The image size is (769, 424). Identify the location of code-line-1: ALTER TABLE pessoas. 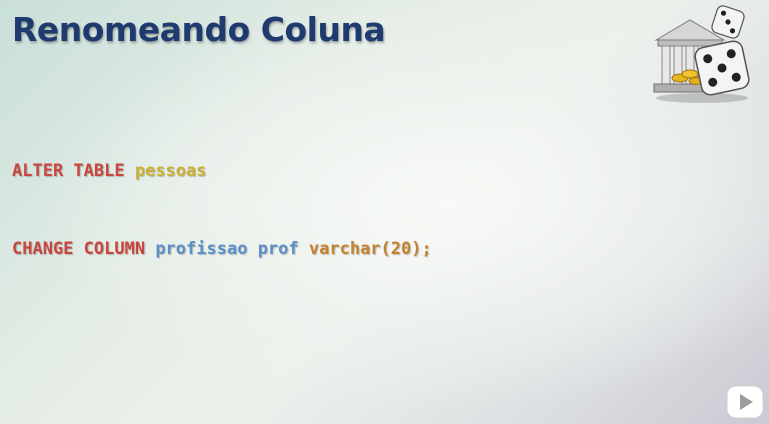
(222, 171).